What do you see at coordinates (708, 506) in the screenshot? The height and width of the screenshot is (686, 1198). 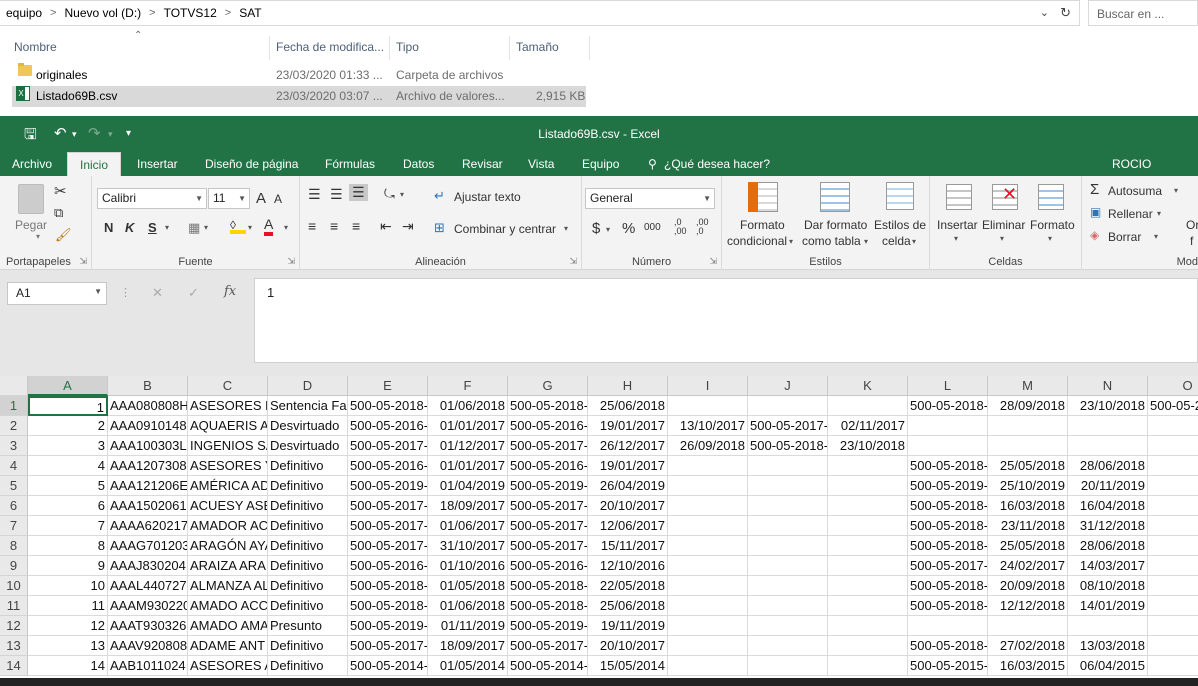 I see `cell-i6` at bounding box center [708, 506].